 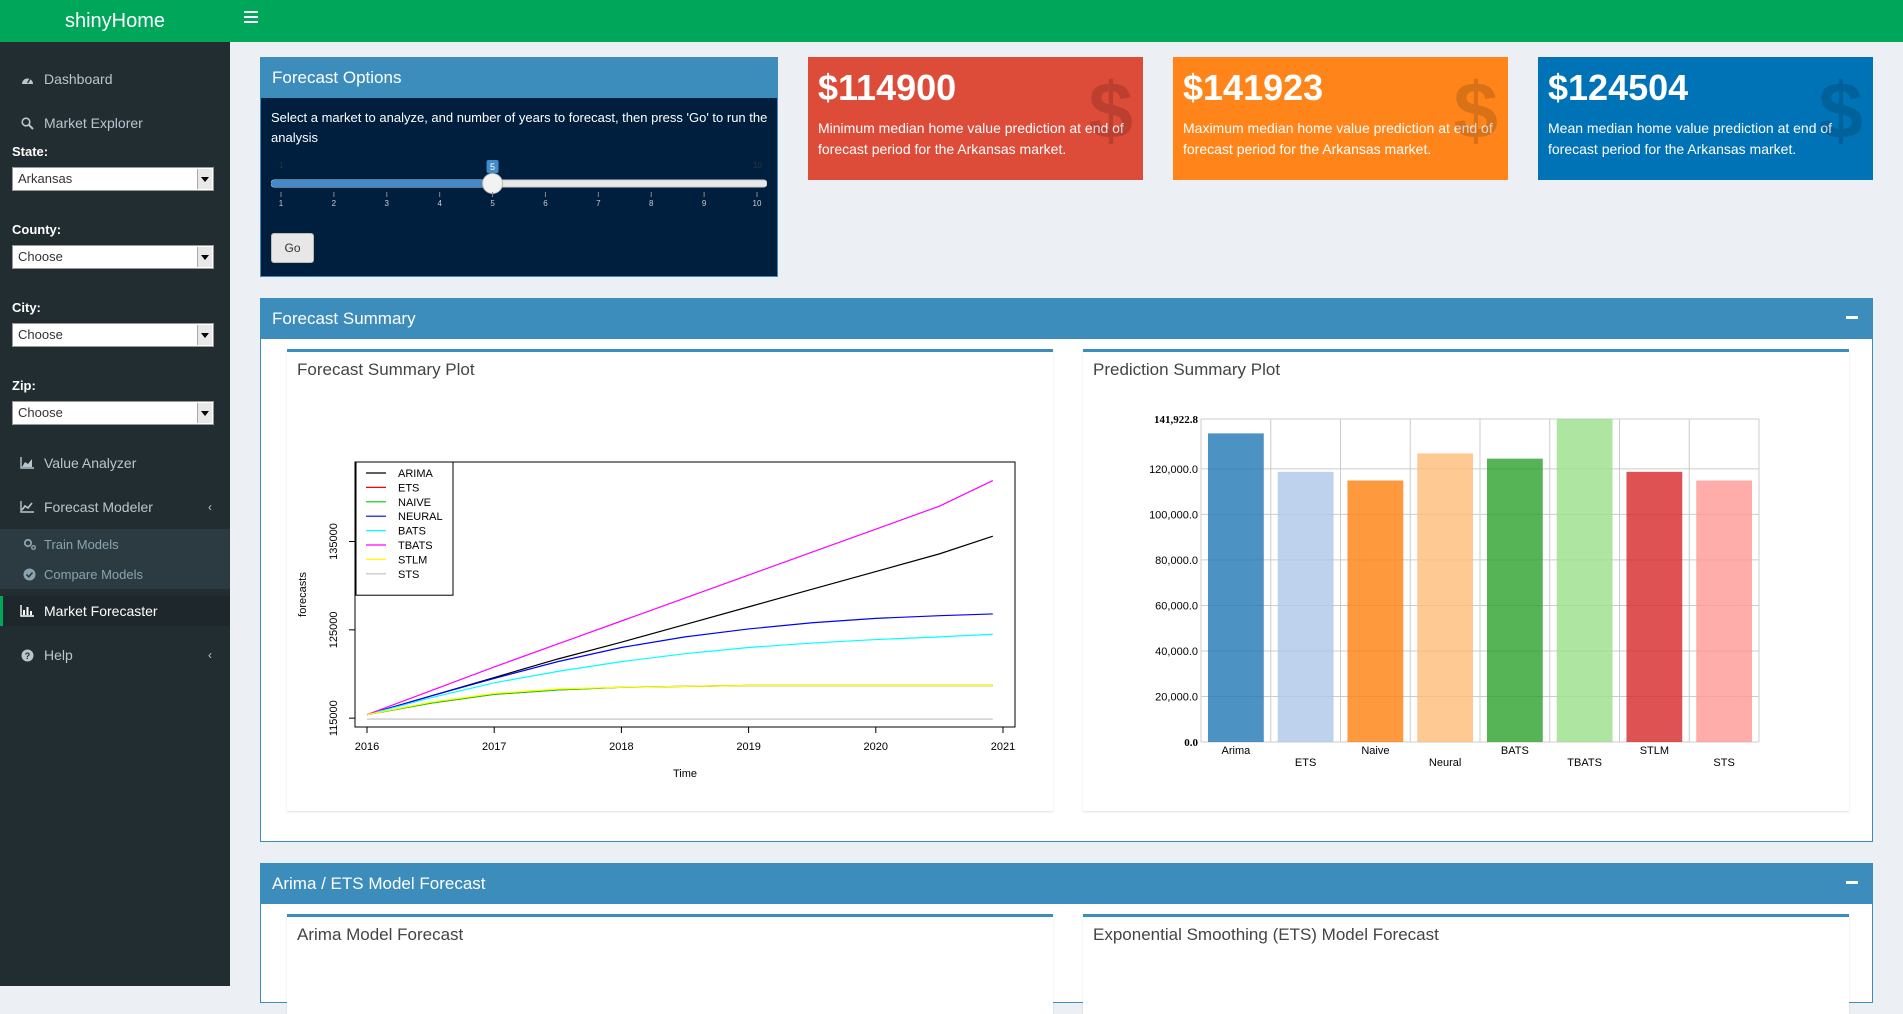 I want to click on series-line-stlm, so click(x=679, y=700).